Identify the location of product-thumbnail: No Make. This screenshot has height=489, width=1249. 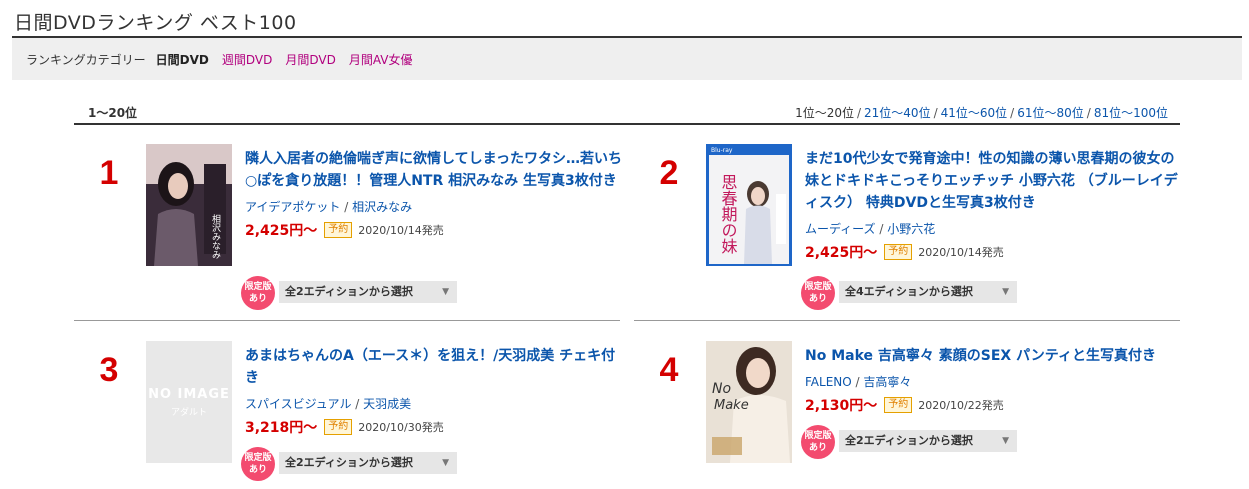
(749, 402).